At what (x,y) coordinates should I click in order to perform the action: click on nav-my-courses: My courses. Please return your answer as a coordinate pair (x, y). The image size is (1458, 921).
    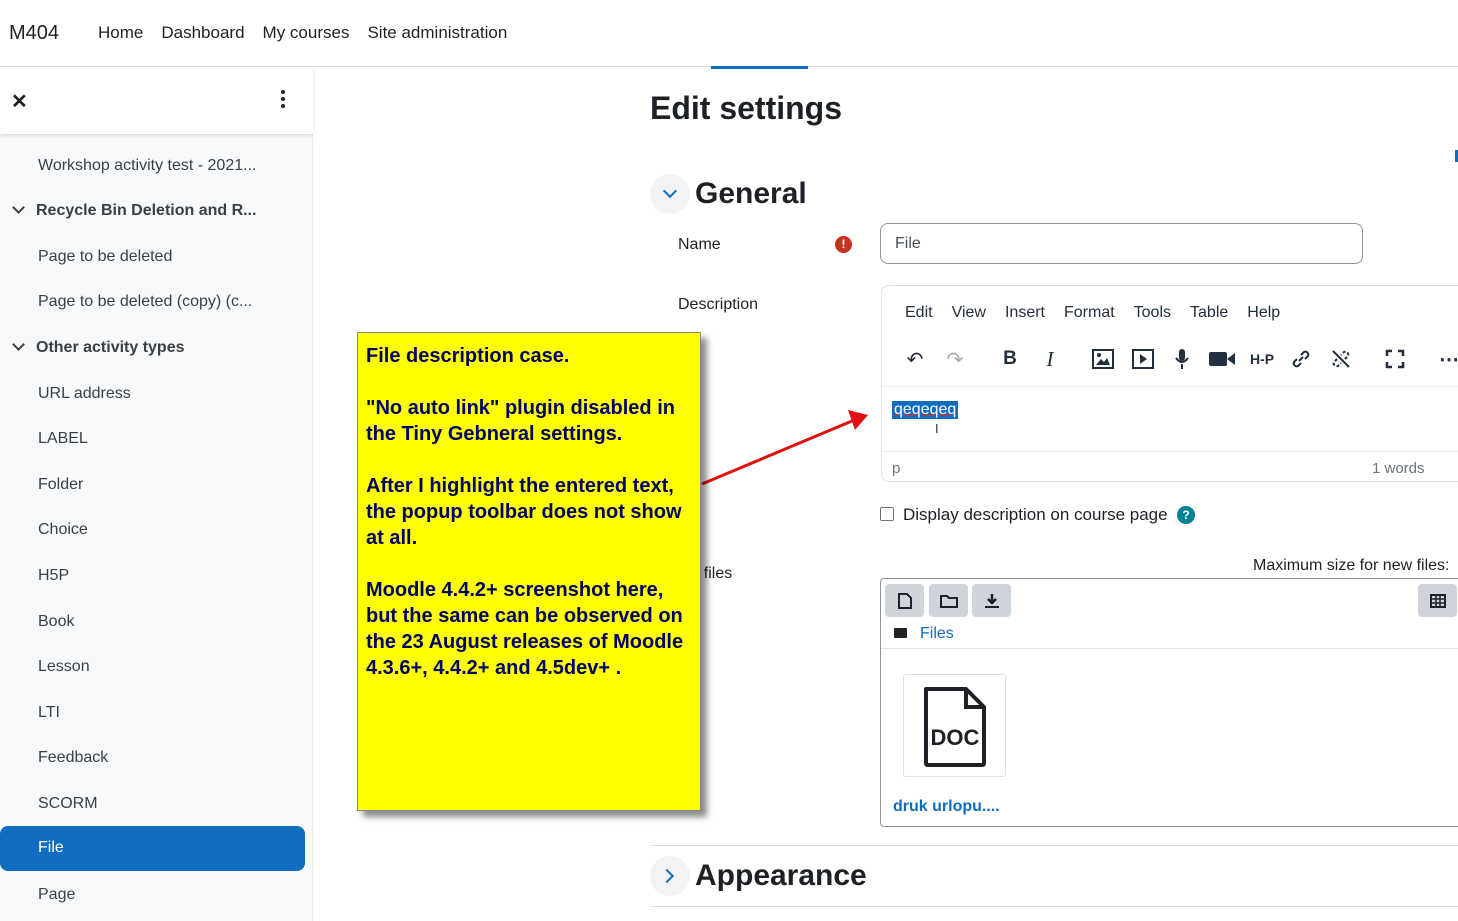
    Looking at the image, I should click on (306, 33).